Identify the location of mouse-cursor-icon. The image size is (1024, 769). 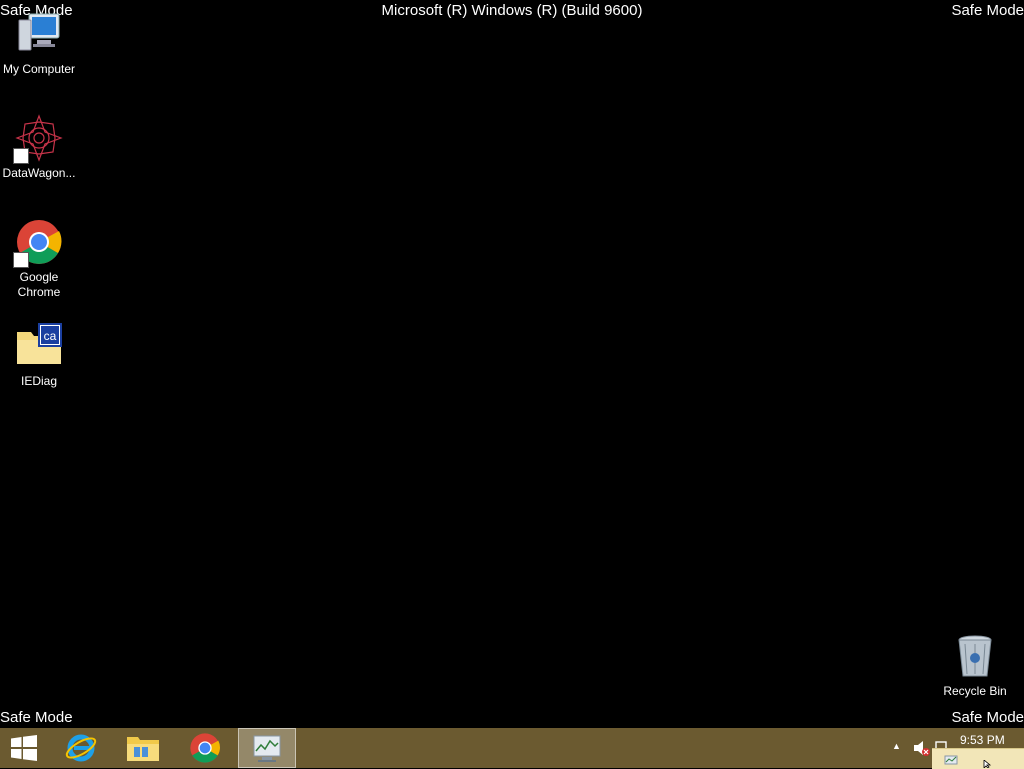
(987, 764).